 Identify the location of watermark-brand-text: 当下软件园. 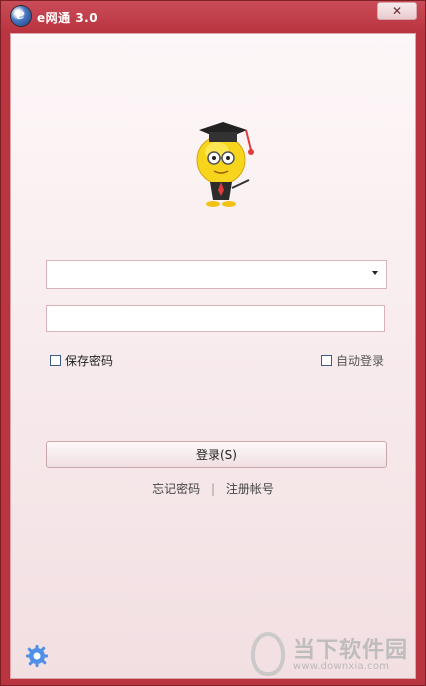
(351, 650).